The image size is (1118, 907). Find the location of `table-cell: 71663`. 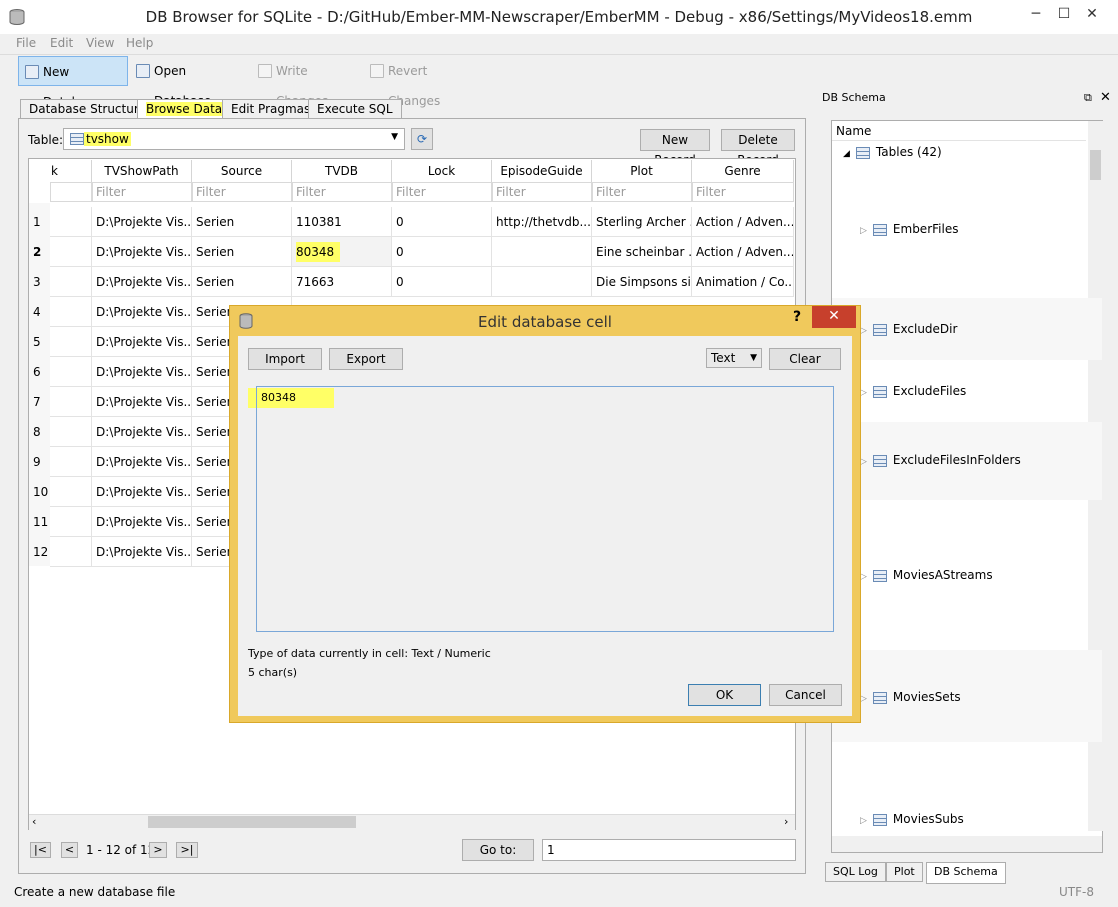

table-cell: 71663 is located at coordinates (342, 282).